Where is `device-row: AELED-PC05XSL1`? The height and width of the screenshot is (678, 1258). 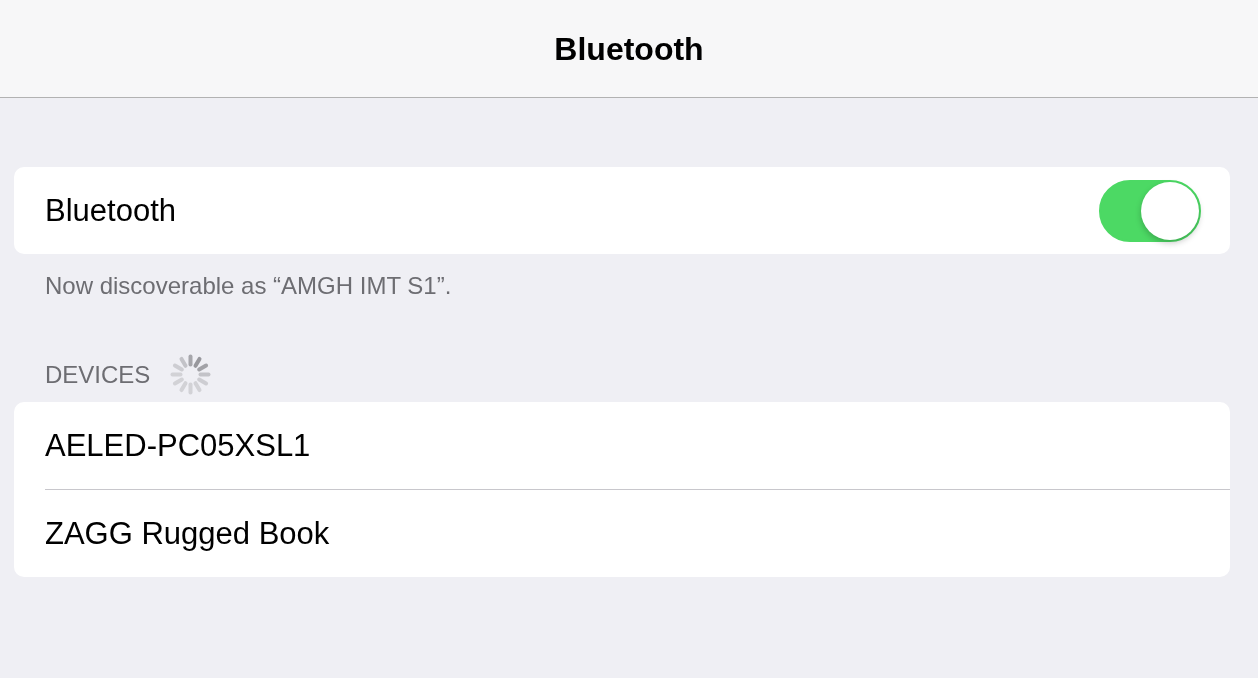
device-row: AELED-PC05XSL1 is located at coordinates (622, 445).